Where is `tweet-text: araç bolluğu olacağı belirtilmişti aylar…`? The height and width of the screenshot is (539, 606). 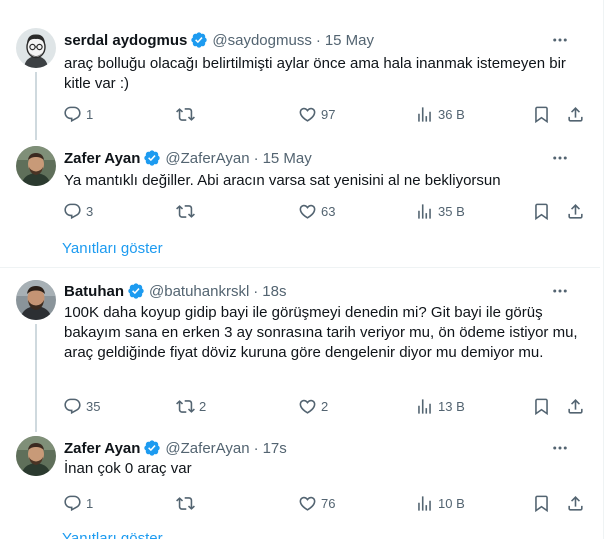 tweet-text: araç bolluğu olacağı belirtilmişti aylar… is located at coordinates (315, 73).